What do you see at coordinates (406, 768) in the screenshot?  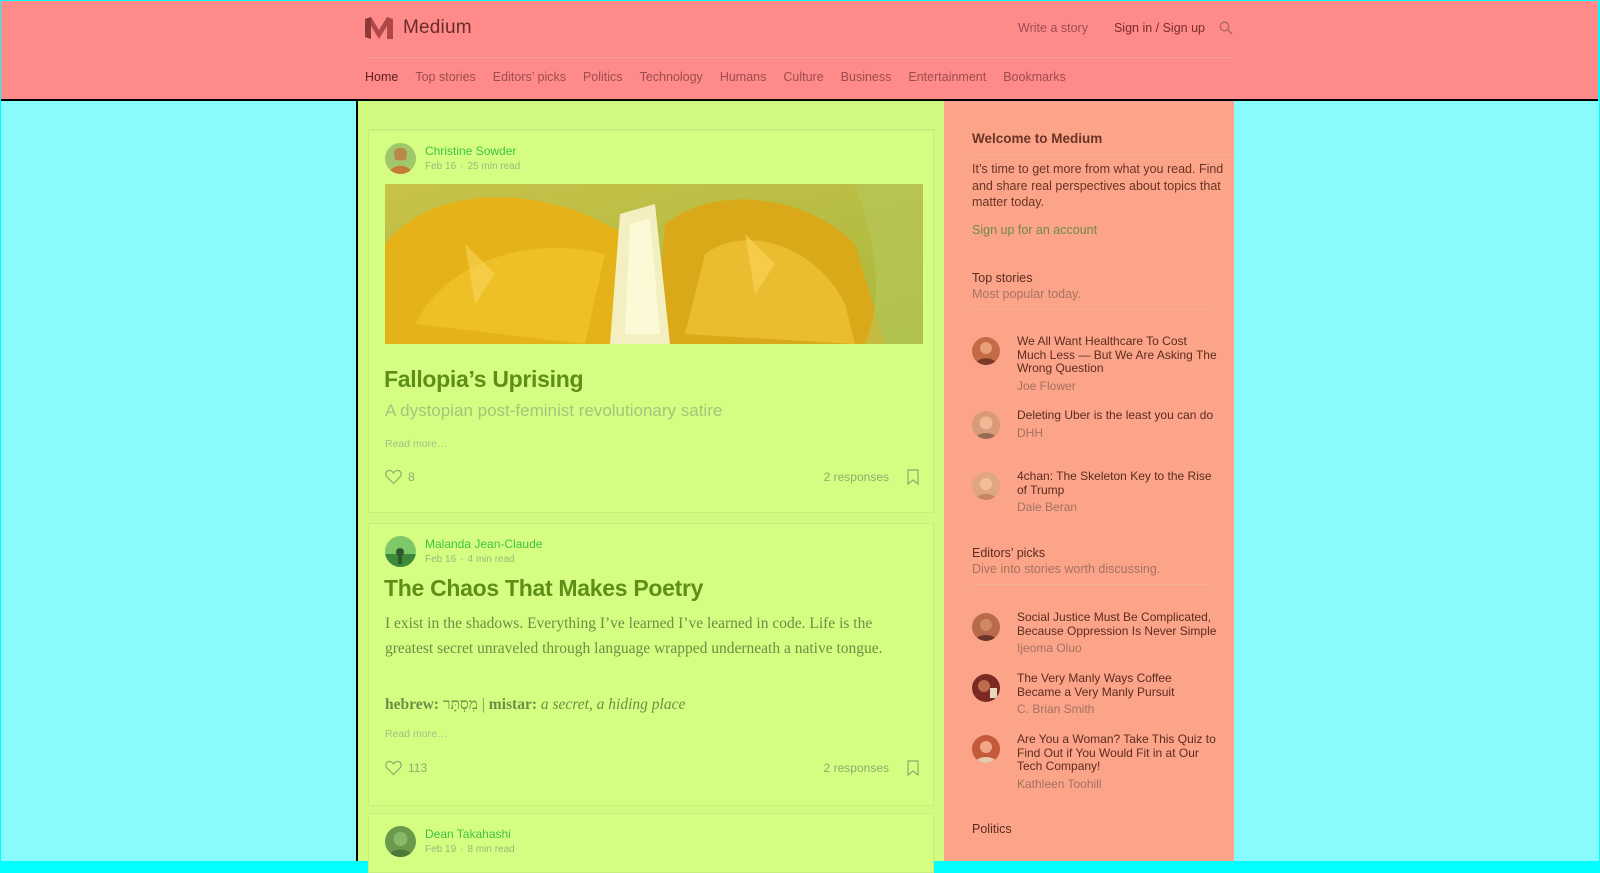 I see `like-button: 113` at bounding box center [406, 768].